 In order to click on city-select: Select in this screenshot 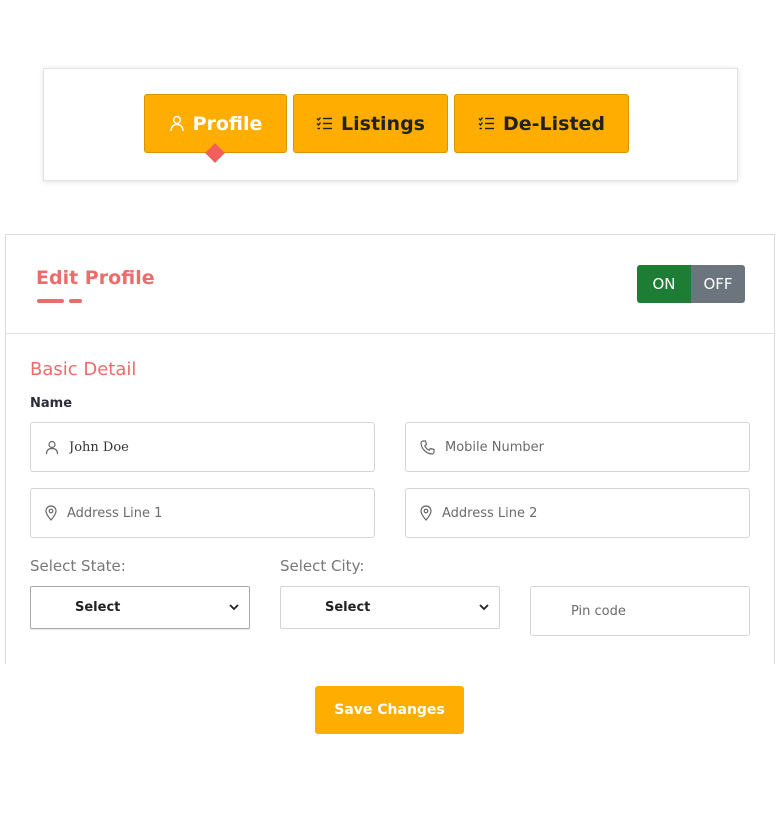, I will do `click(390, 607)`.